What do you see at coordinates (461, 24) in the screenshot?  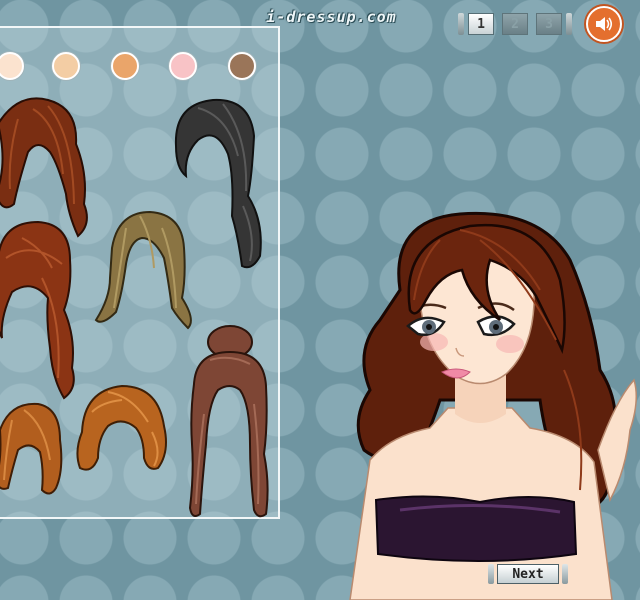 I see `pager-left-cap` at bounding box center [461, 24].